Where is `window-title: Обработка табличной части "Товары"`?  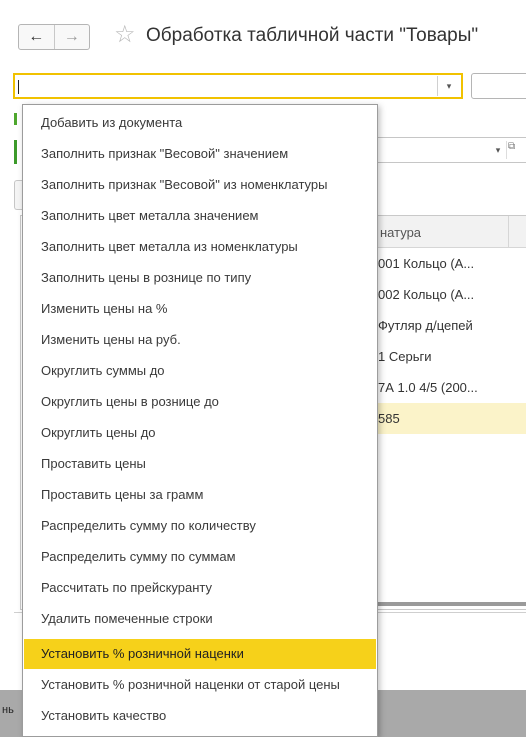
window-title: Обработка табличной части "Товары" is located at coordinates (312, 35).